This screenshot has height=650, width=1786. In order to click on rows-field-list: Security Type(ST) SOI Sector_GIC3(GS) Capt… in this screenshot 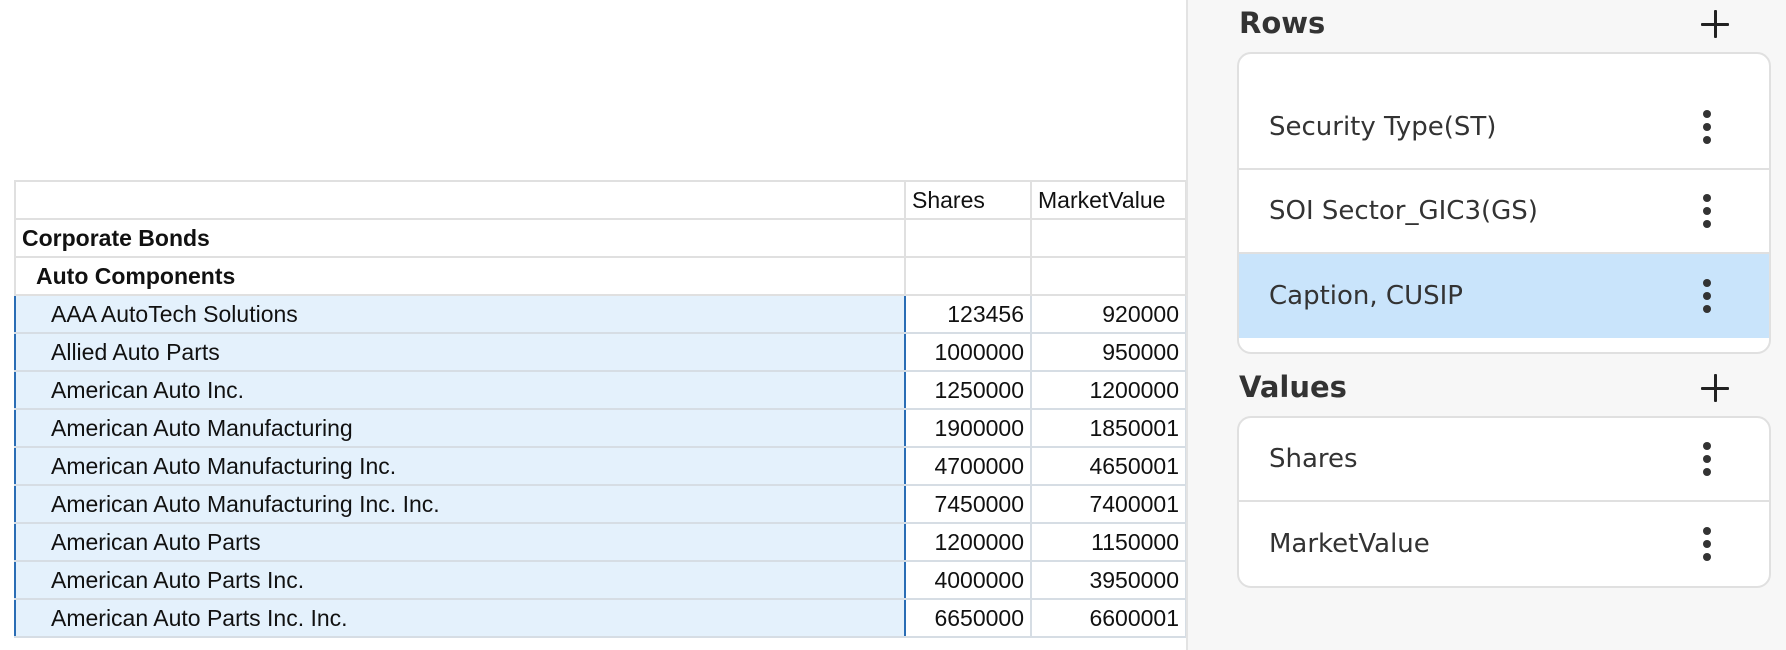, I will do `click(1504, 203)`.